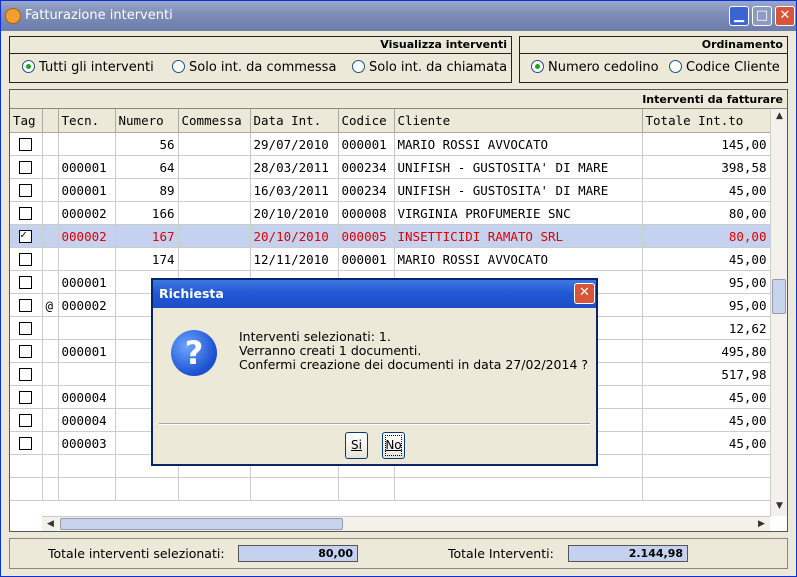  What do you see at coordinates (147, 121) in the screenshot?
I see `col-numero: Numero` at bounding box center [147, 121].